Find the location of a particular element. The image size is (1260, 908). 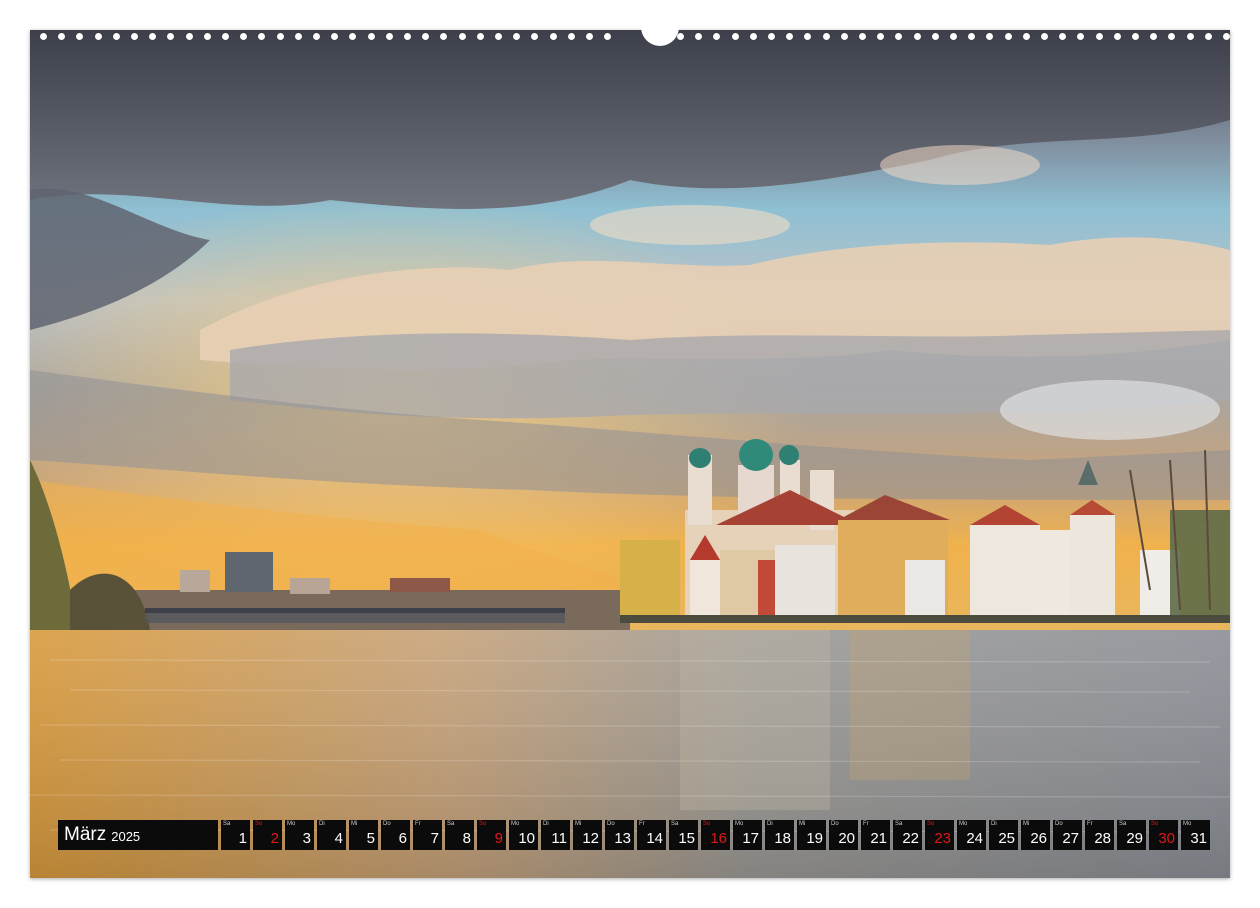

day-cell: Fr 21 is located at coordinates (875, 835).